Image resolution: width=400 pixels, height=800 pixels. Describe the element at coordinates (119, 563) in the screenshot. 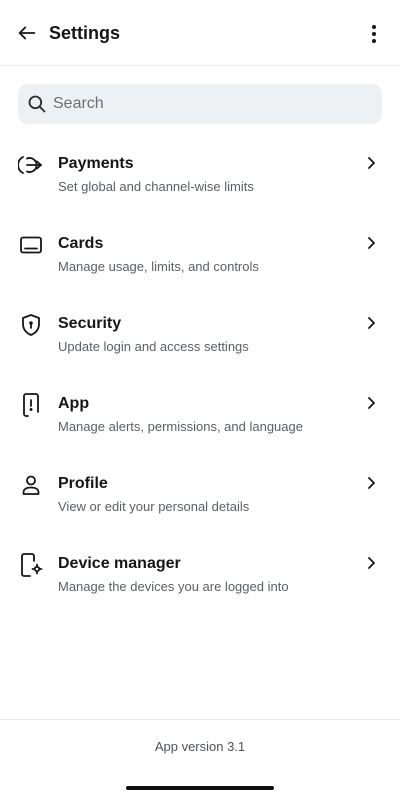

I see `menu-item-title: Device manager` at that location.